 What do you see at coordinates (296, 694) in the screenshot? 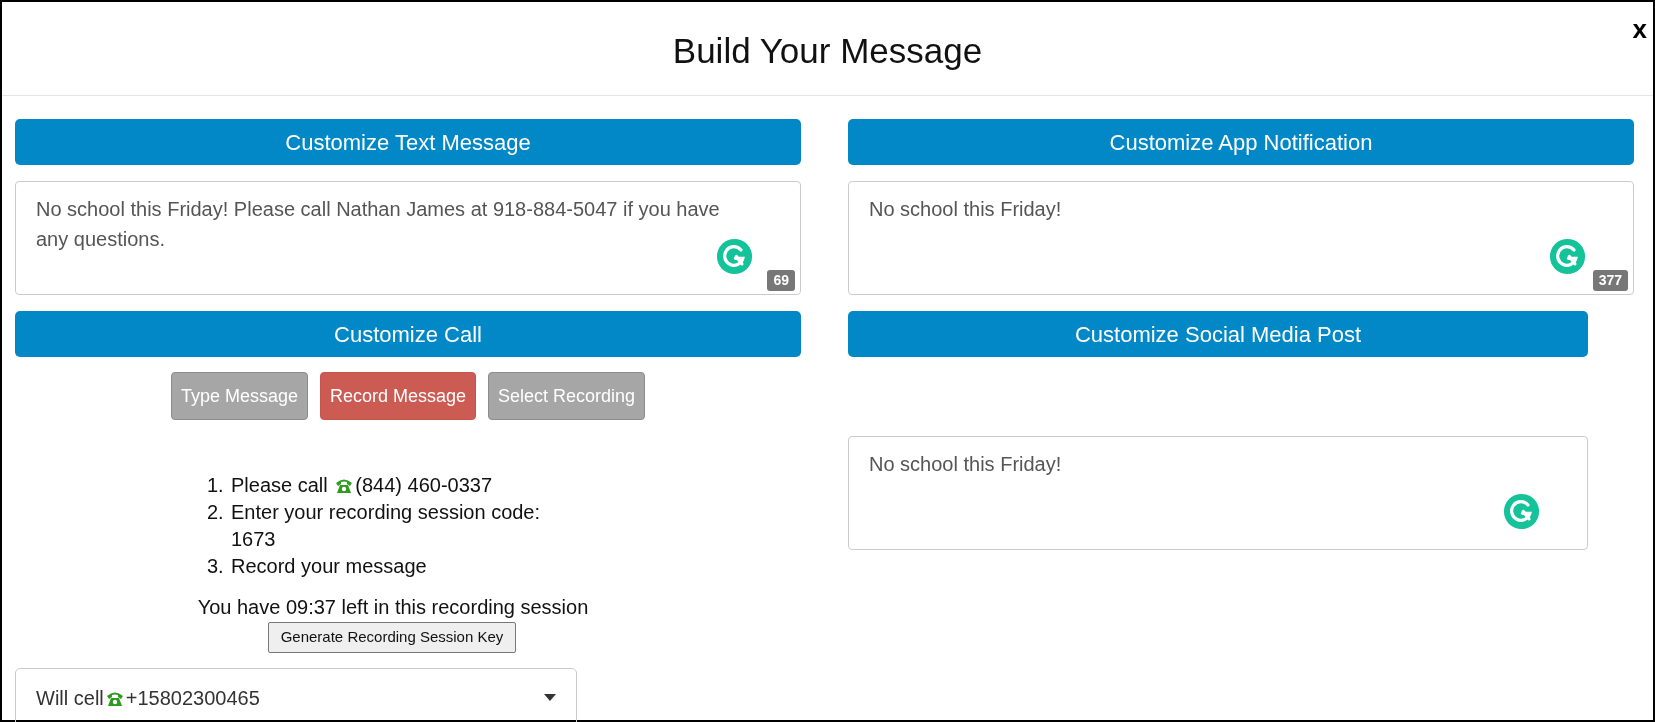
I see `phone-select: Will cell +15802300465` at bounding box center [296, 694].